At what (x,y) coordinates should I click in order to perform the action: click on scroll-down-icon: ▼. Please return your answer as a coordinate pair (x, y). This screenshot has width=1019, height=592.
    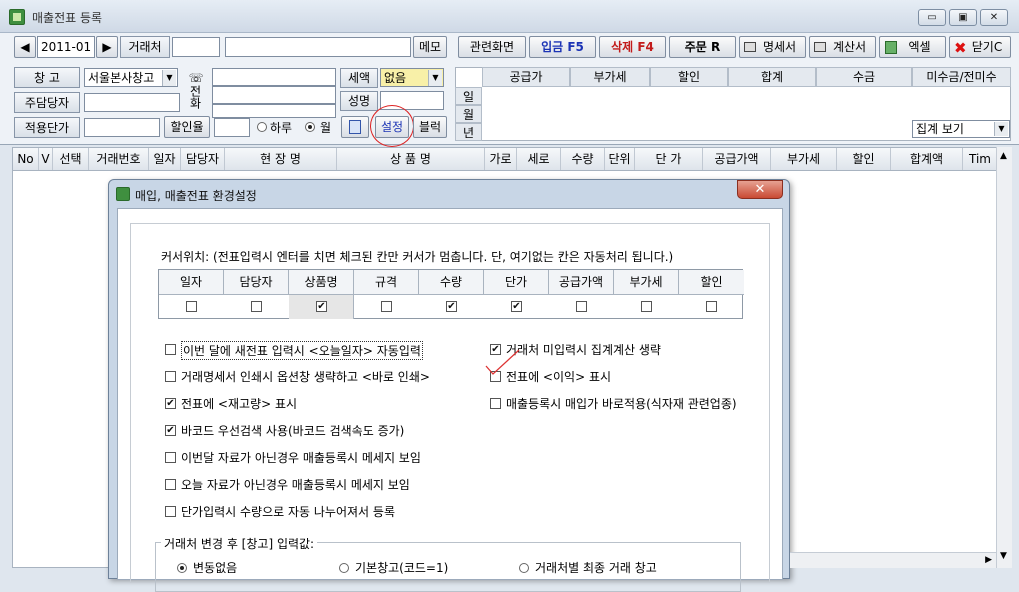
    Looking at the image, I should click on (1003, 556).